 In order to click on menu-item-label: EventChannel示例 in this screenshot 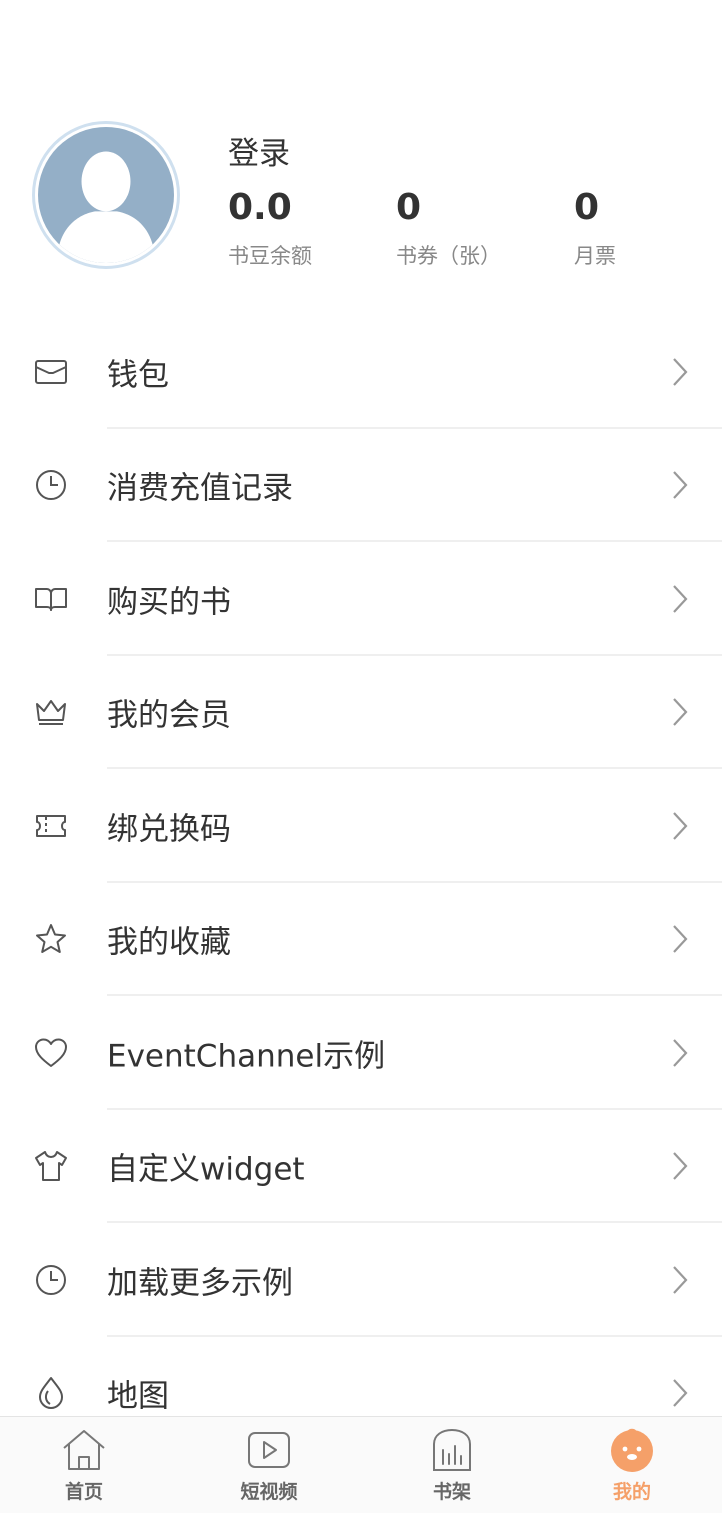, I will do `click(246, 1056)`.